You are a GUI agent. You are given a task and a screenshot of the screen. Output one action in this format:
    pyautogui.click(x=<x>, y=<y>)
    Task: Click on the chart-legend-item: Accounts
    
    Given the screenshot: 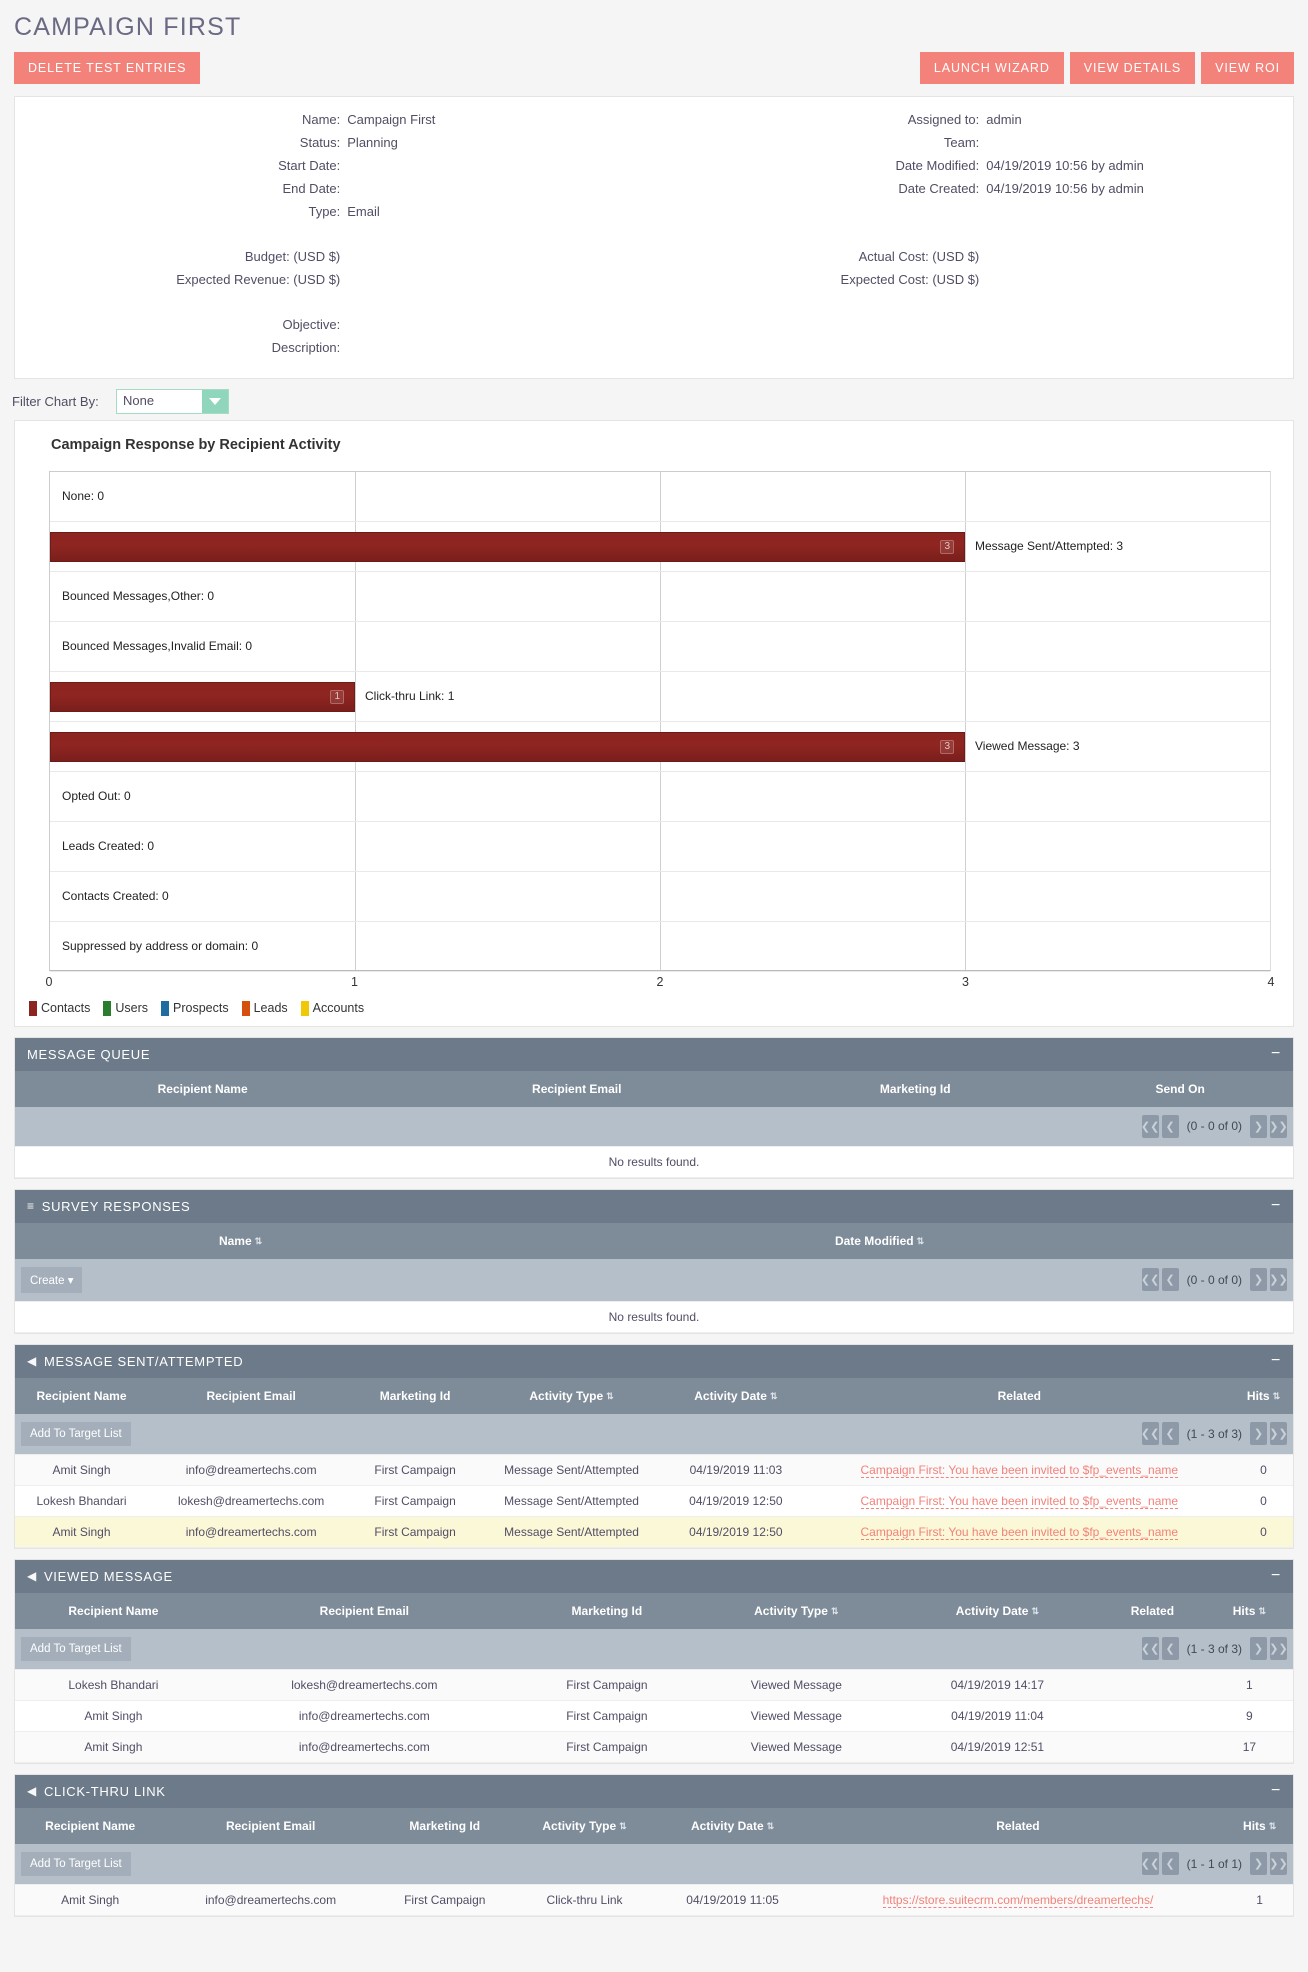 What is the action you would take?
    pyautogui.click(x=332, y=1008)
    